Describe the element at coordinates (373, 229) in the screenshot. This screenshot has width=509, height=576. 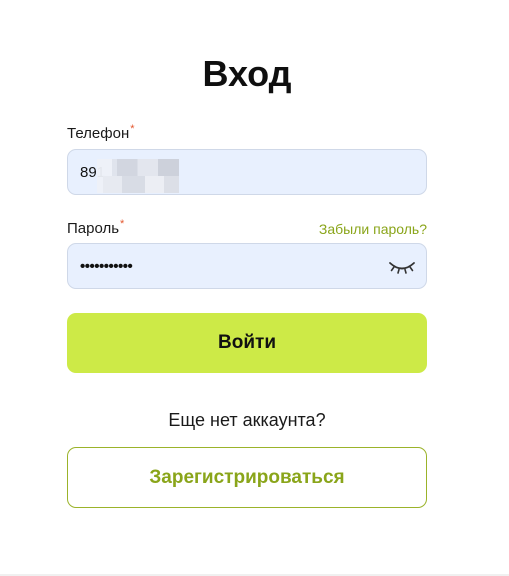
I see `forgot-password-link: Забыли пароль?` at that location.